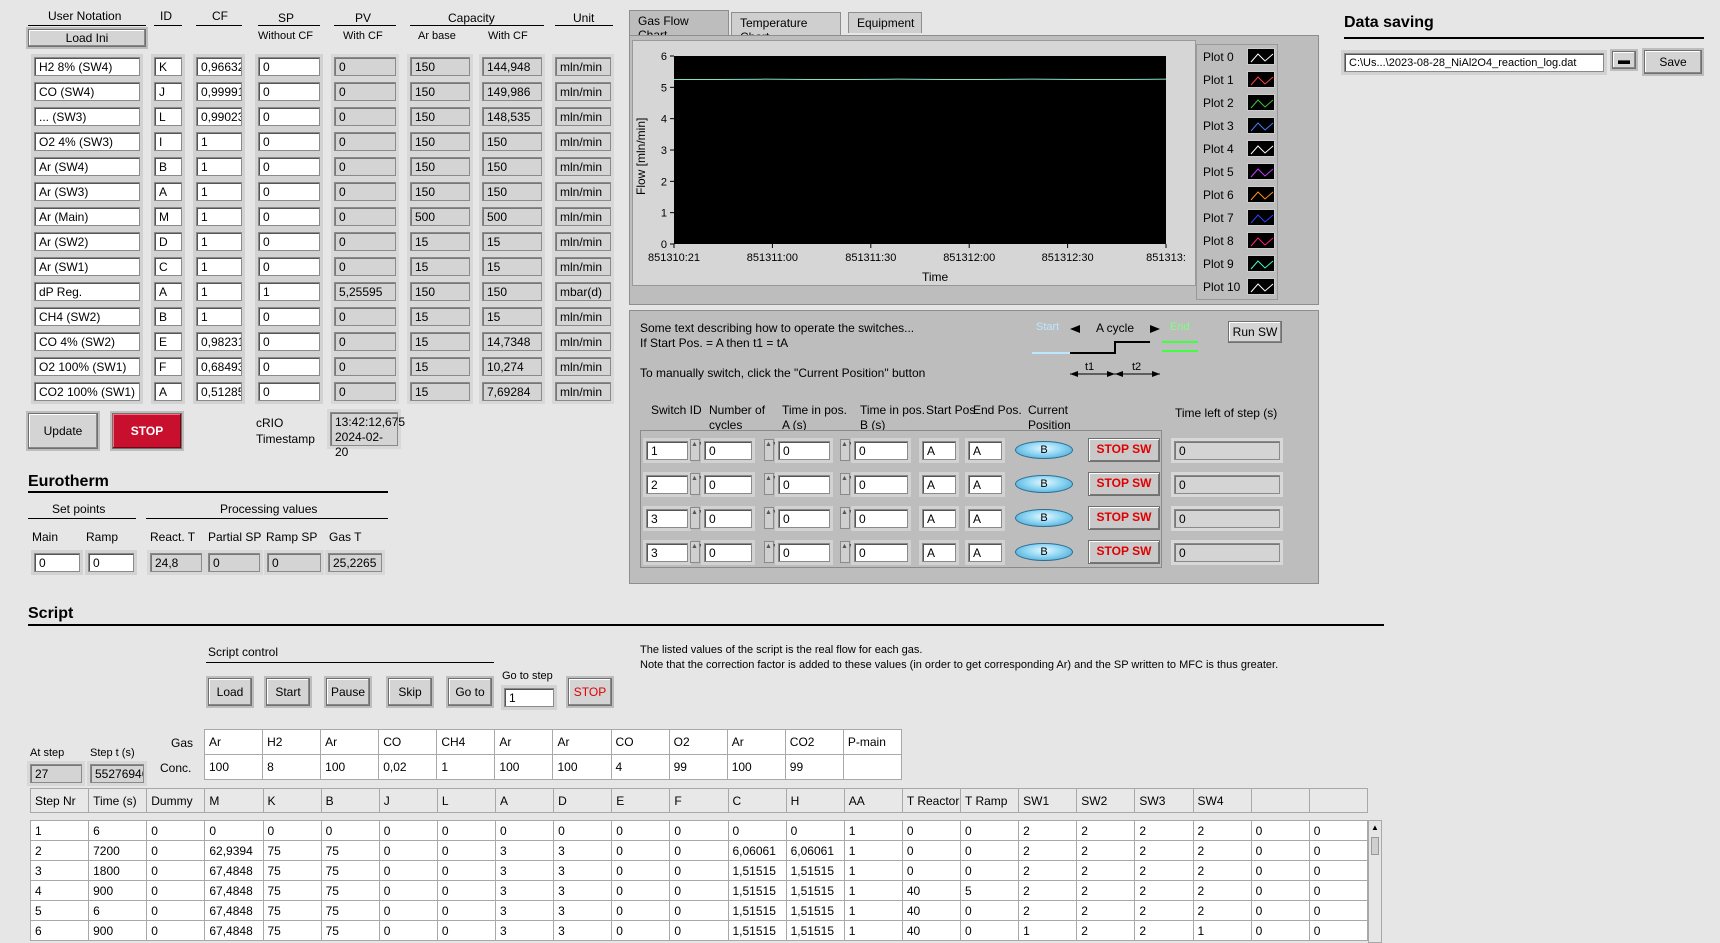 The image size is (1720, 943). Describe the element at coordinates (815, 850) in the screenshot. I see `table-cell: 6,06061` at that location.